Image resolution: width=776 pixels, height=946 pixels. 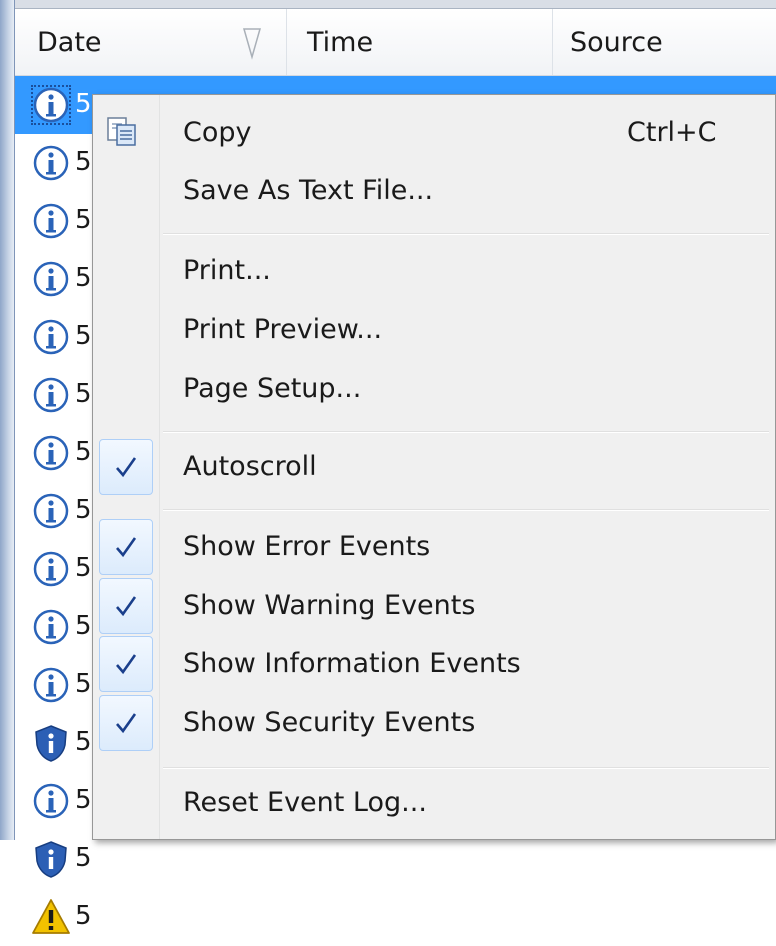 What do you see at coordinates (616, 42) in the screenshot?
I see `column-header-source-label: Source` at bounding box center [616, 42].